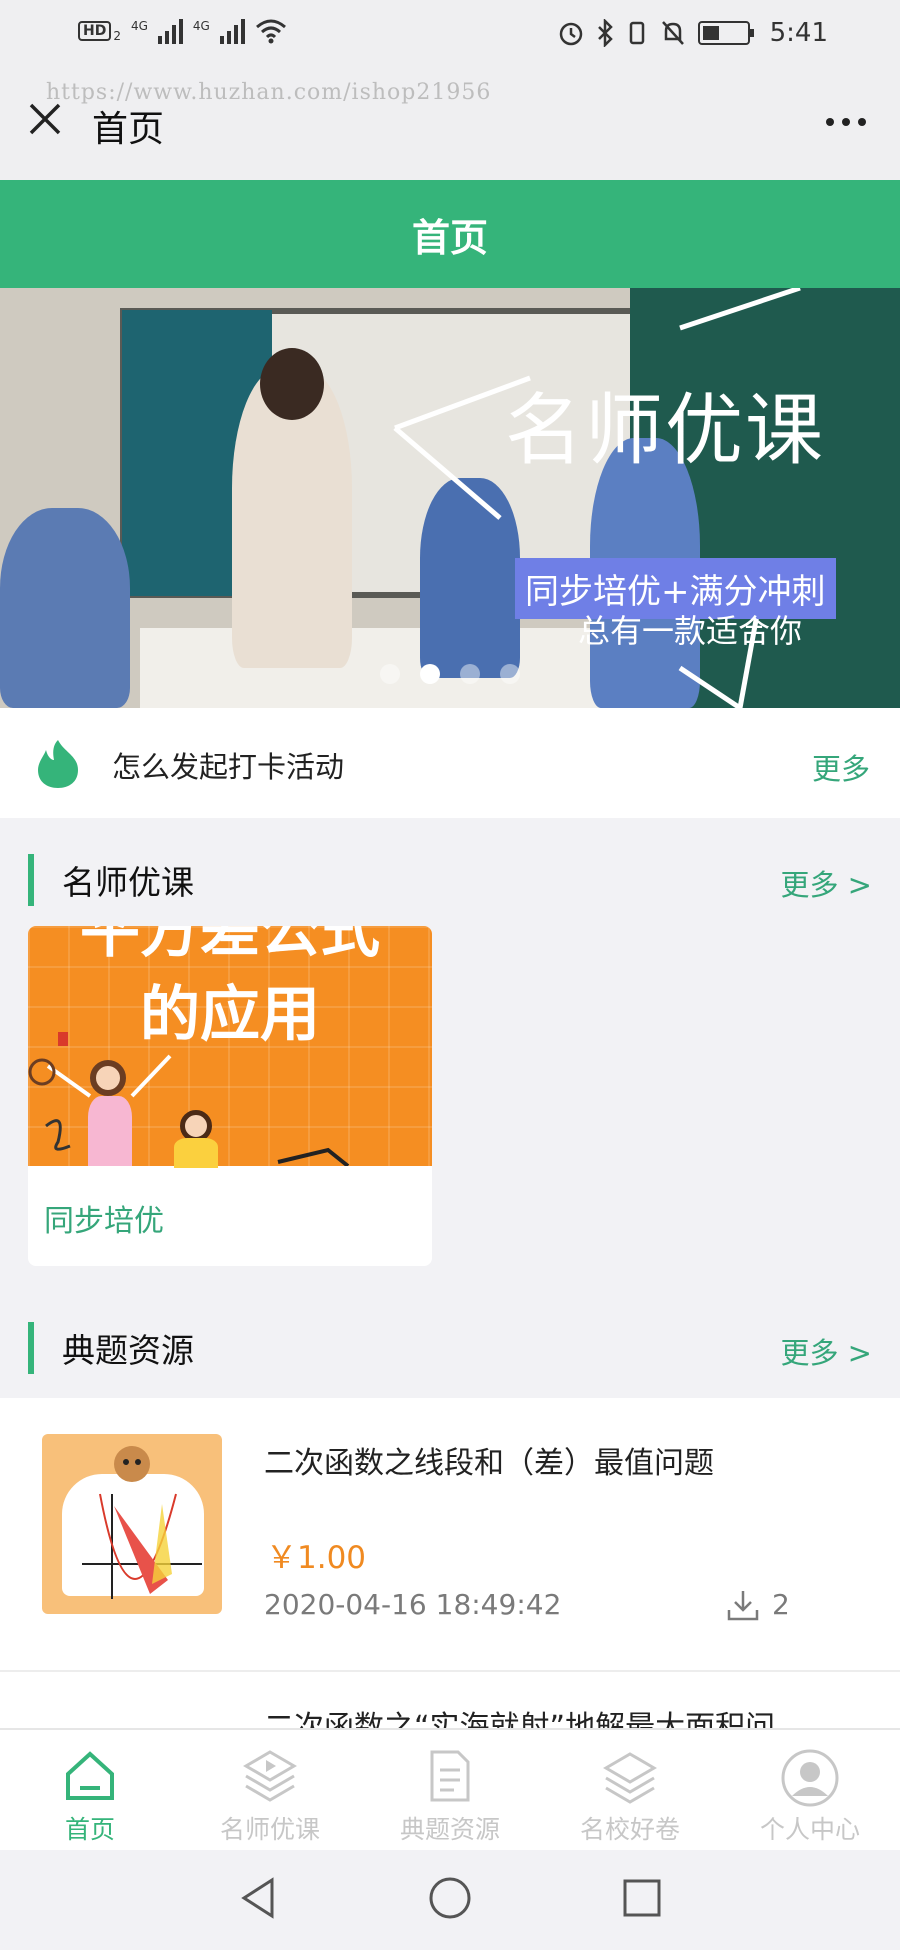 The width and height of the screenshot is (900, 1950). Describe the element at coordinates (810, 1778) in the screenshot. I see `user-icon` at that location.